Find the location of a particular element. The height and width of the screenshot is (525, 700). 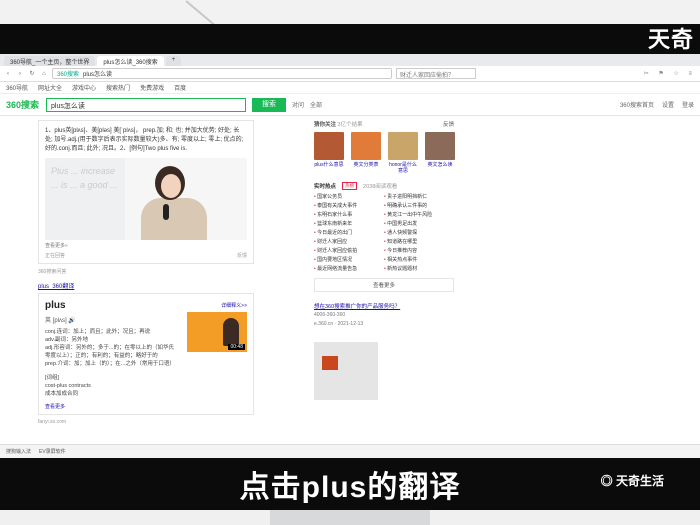

result-source: 360搜索问答 is located at coordinates (52, 272).